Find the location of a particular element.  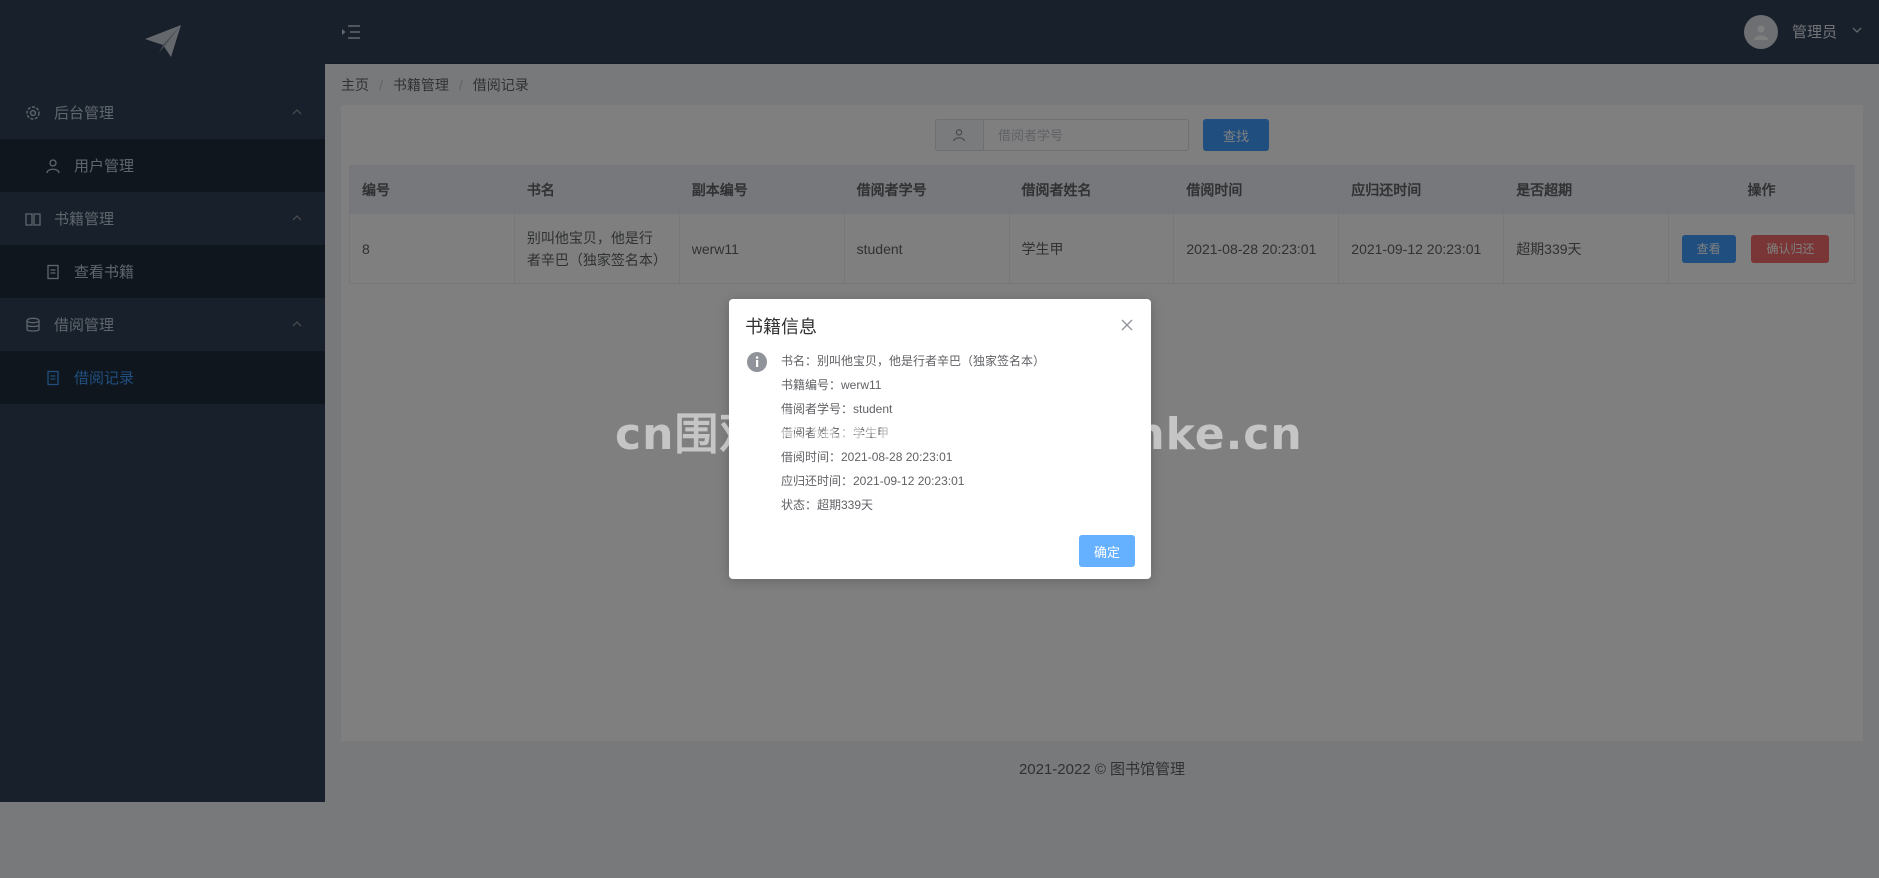

dialog-ok-button: 确定 is located at coordinates (1107, 551).